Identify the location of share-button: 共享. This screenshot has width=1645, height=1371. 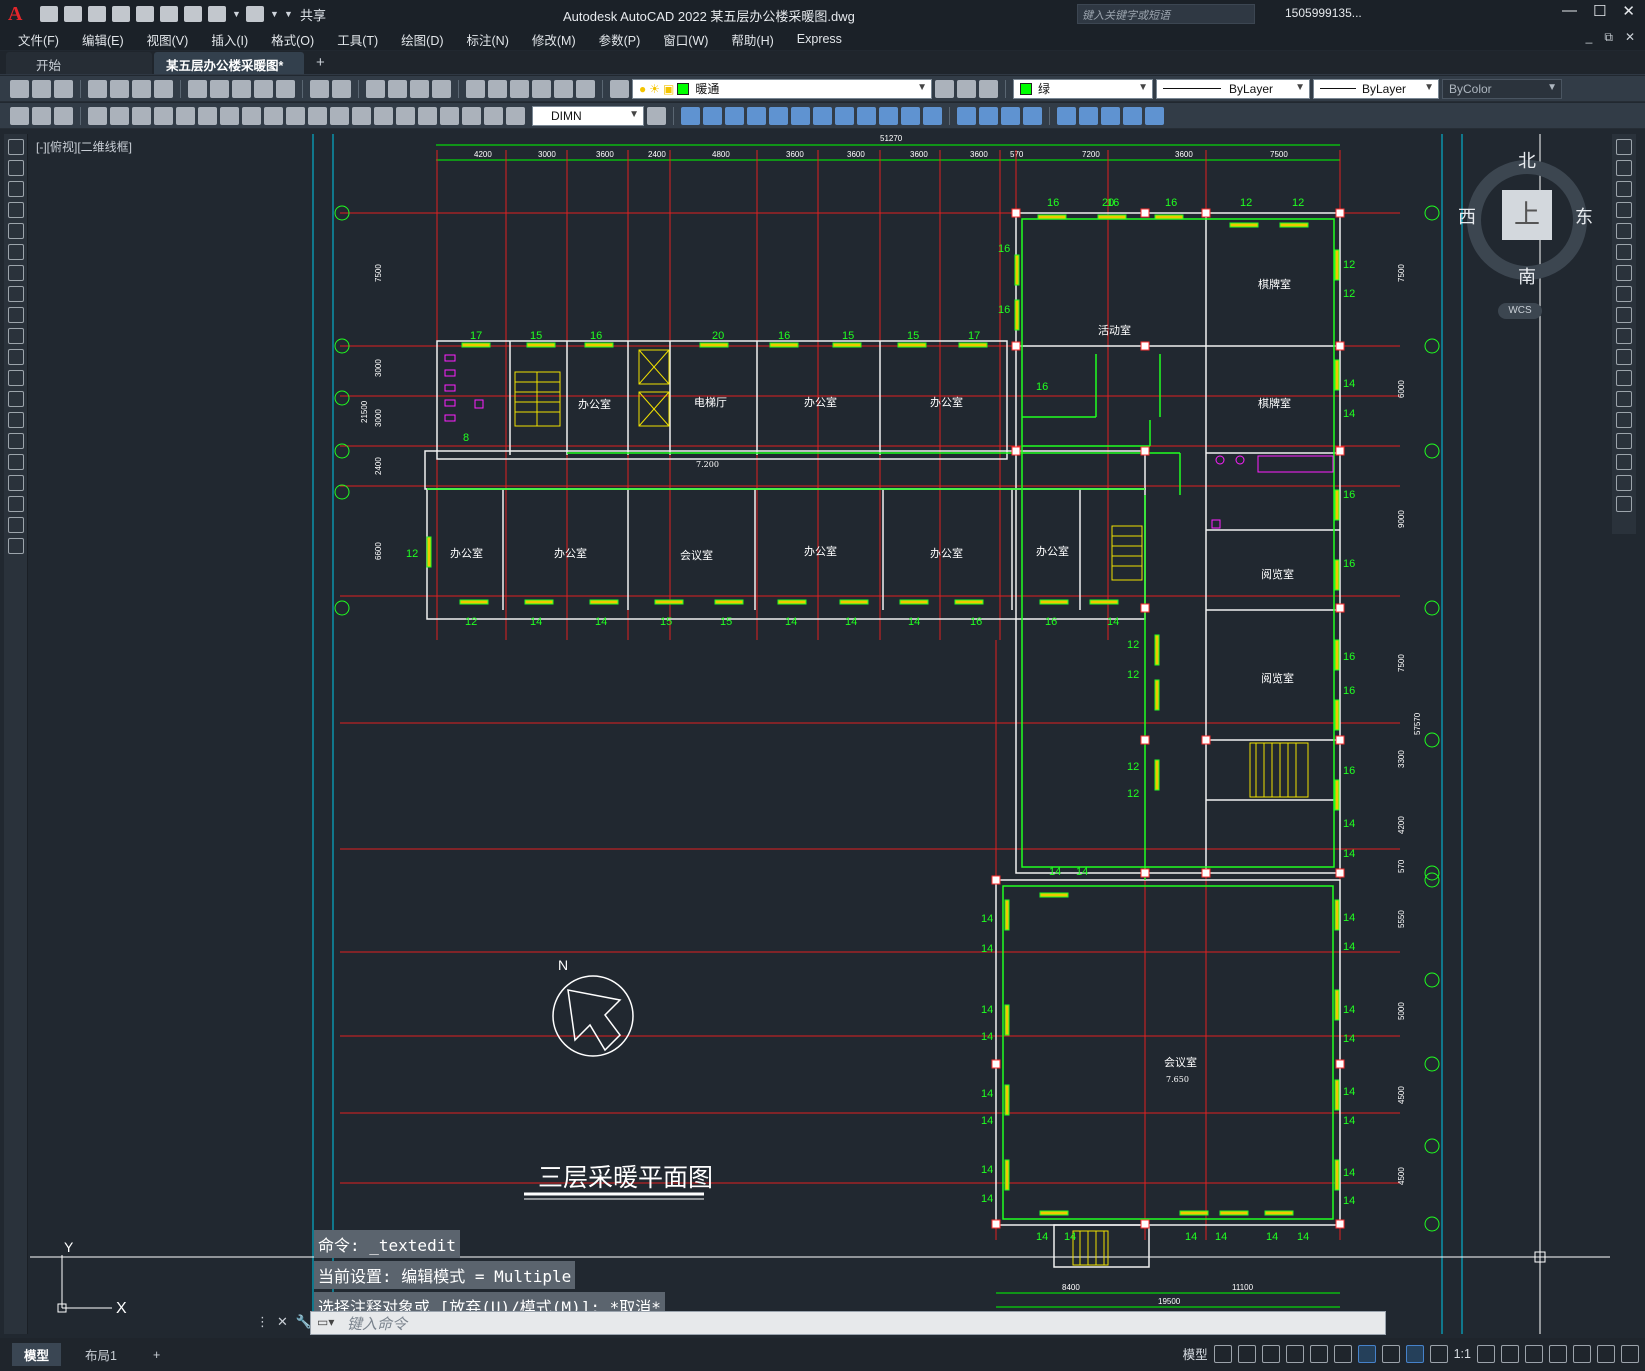
(313, 14).